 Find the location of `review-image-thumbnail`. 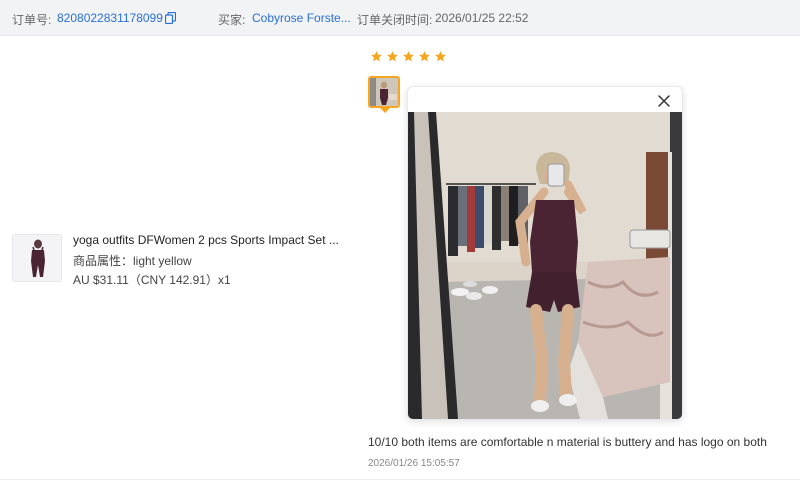

review-image-thumbnail is located at coordinates (384, 92).